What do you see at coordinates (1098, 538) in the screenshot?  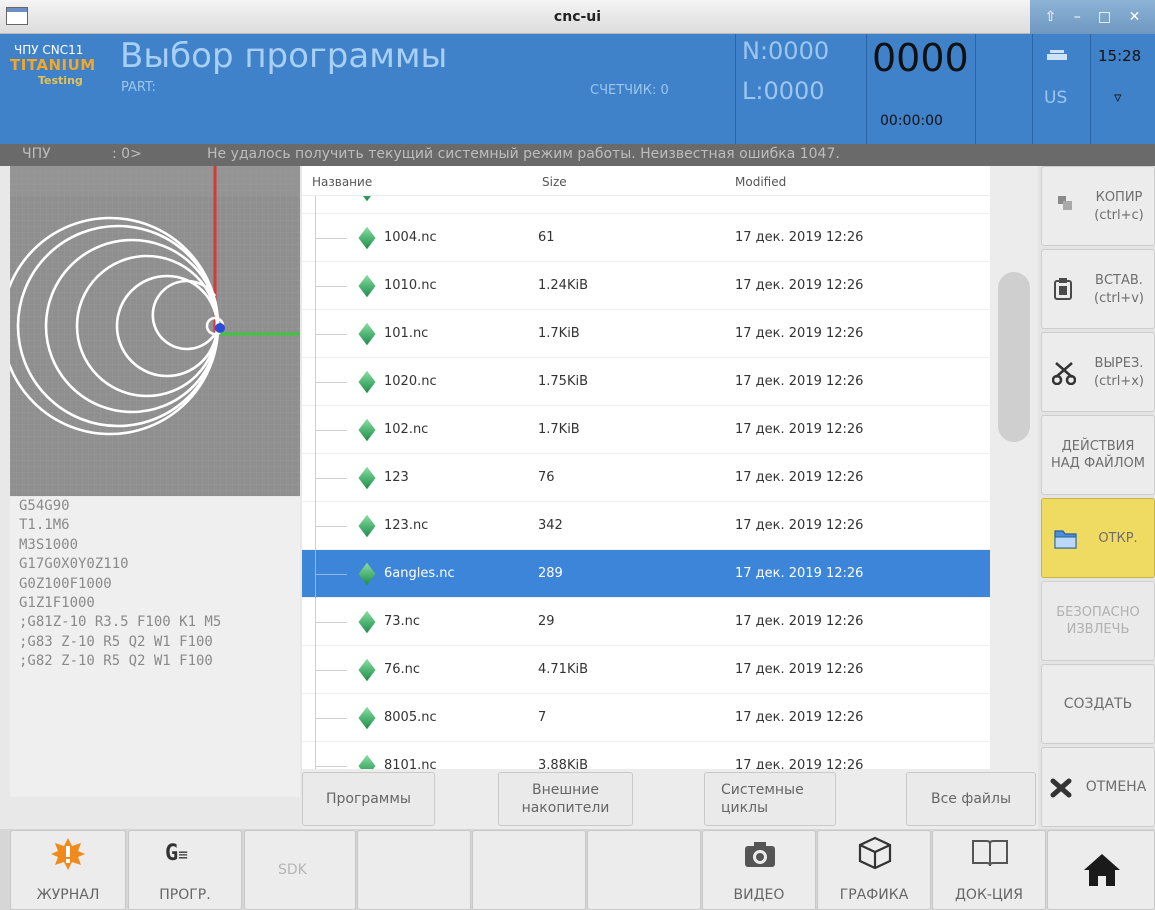 I see `open-button: ОТКР.` at bounding box center [1098, 538].